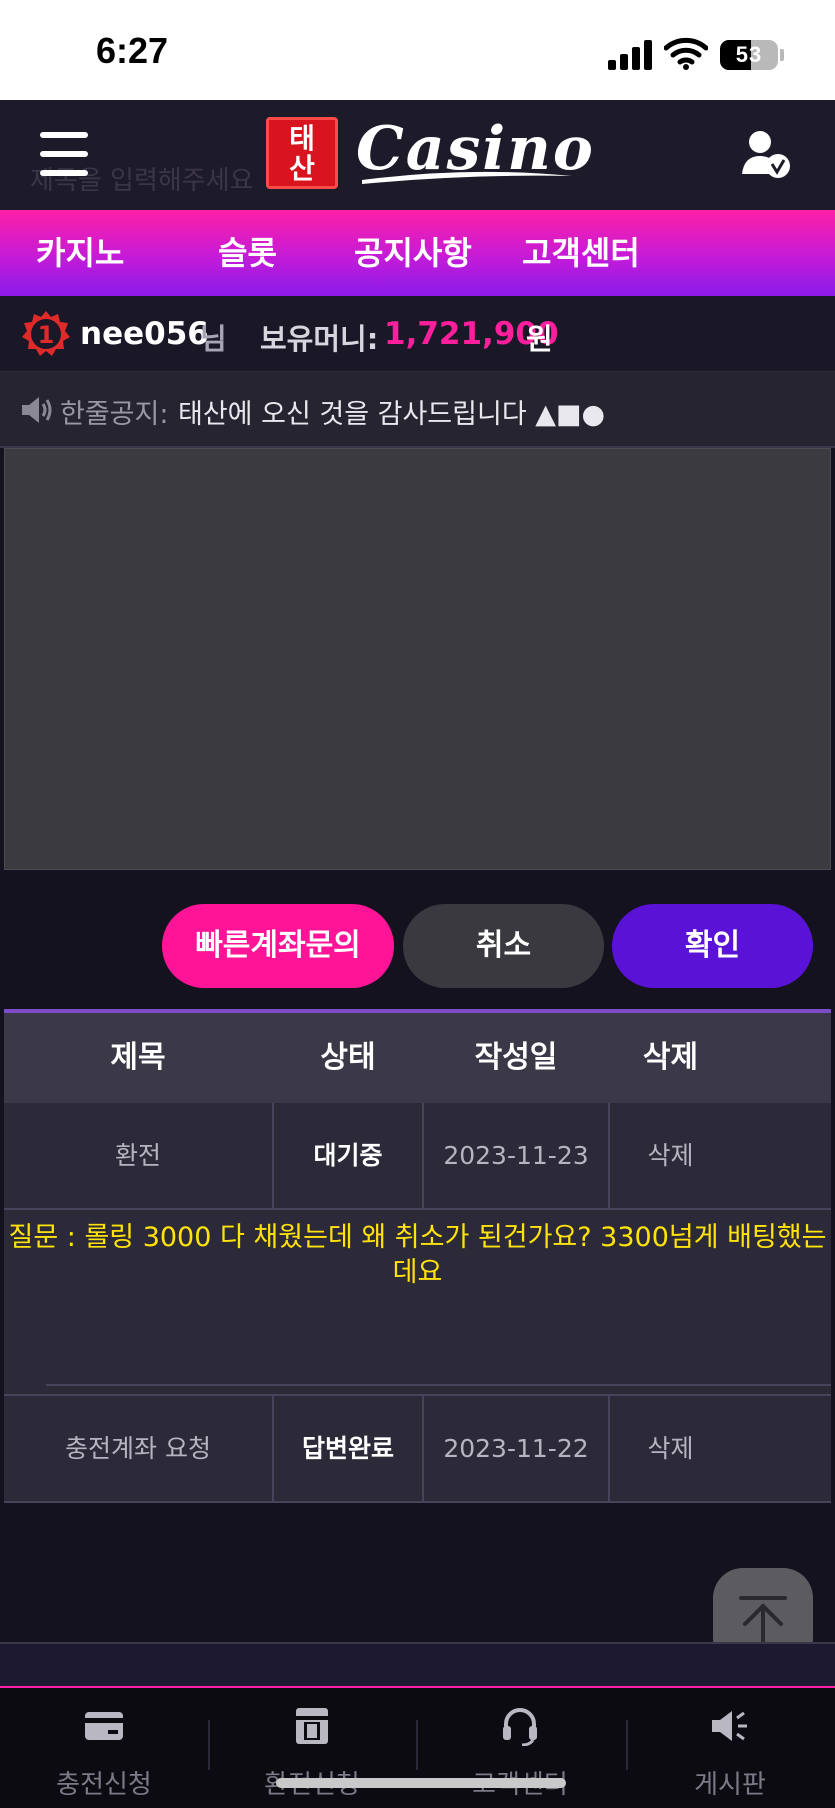 The image size is (835, 1808). I want to click on notice-label: 한줄공지:, so click(114, 414).